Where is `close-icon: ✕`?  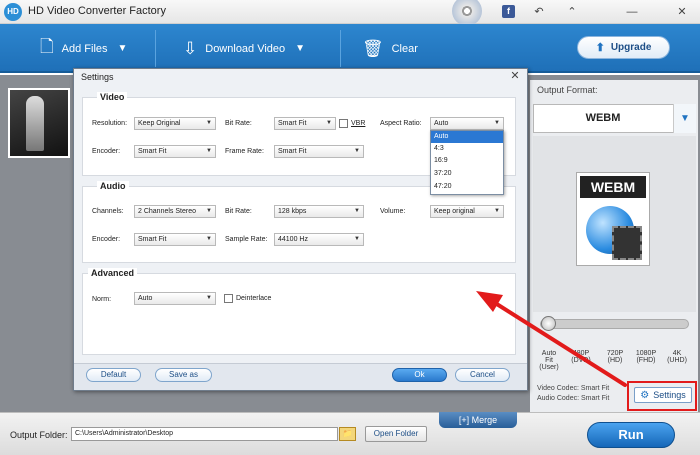 close-icon: ✕ is located at coordinates (515, 76).